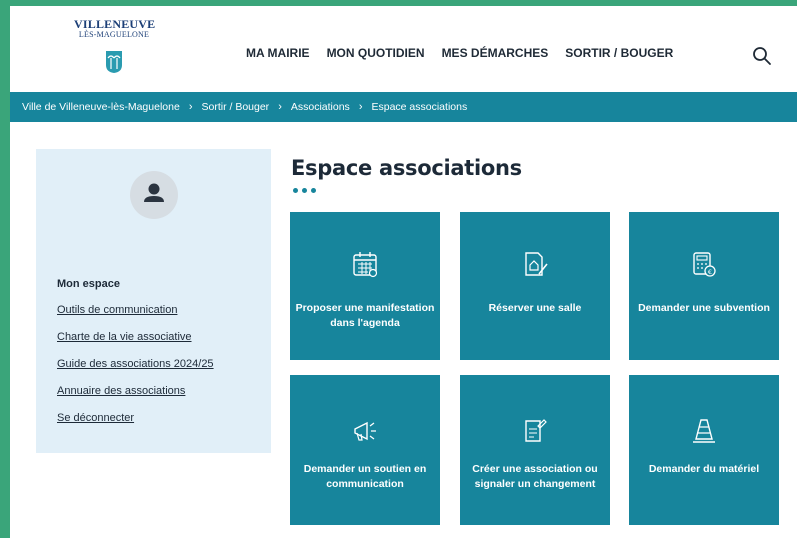 The image size is (797, 538). What do you see at coordinates (495, 53) in the screenshot?
I see `nav-mes-demarches: MES DÉMARCHES` at bounding box center [495, 53].